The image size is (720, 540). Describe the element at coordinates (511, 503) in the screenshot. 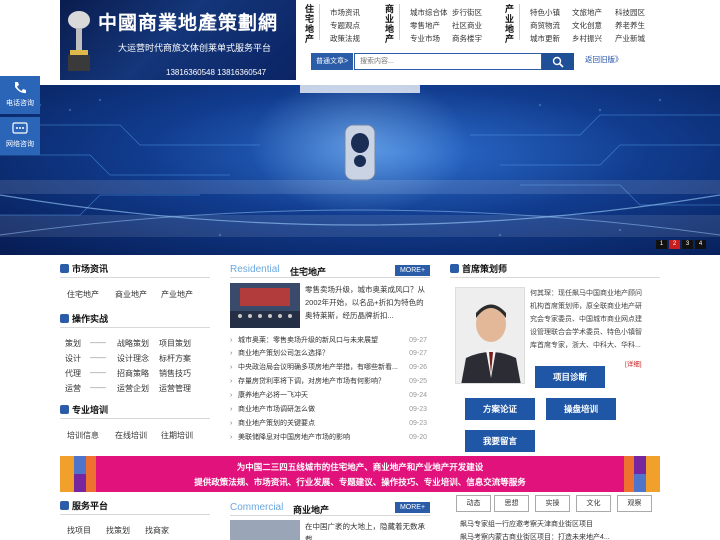

I see `tag-thought-button: 思想` at that location.